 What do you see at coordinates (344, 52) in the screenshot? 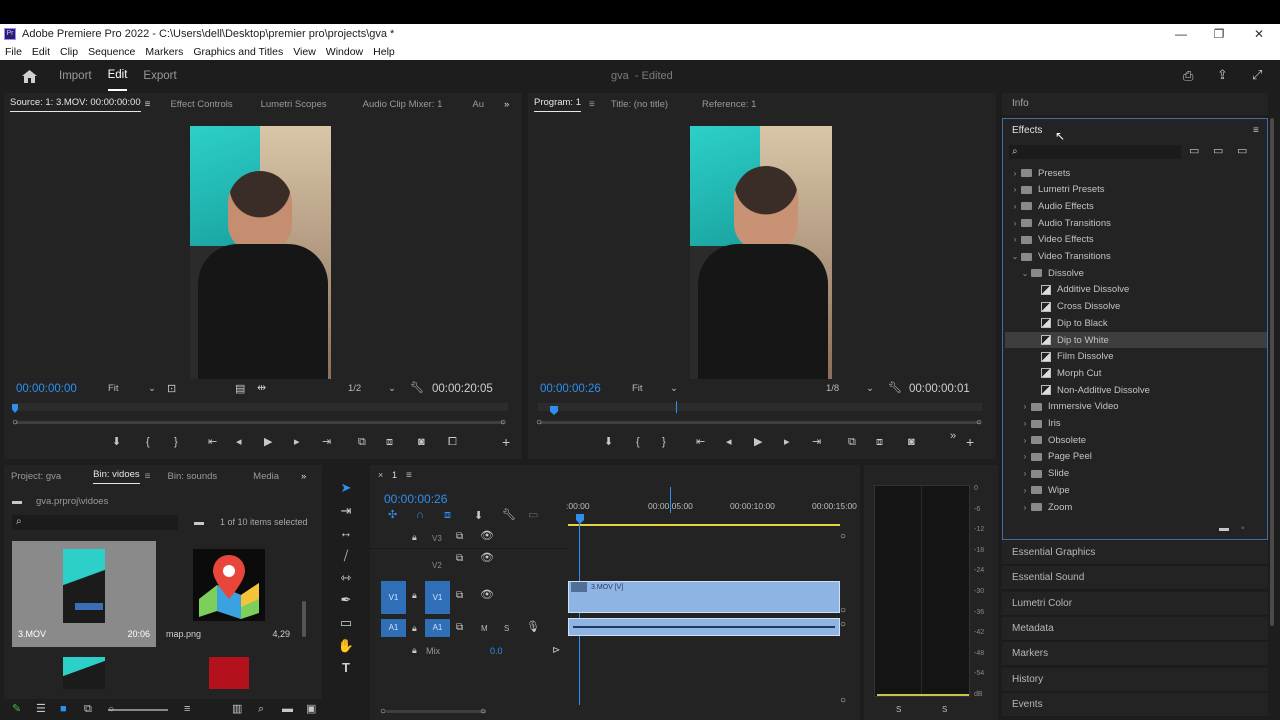
I see `menu-window: Window` at bounding box center [344, 52].